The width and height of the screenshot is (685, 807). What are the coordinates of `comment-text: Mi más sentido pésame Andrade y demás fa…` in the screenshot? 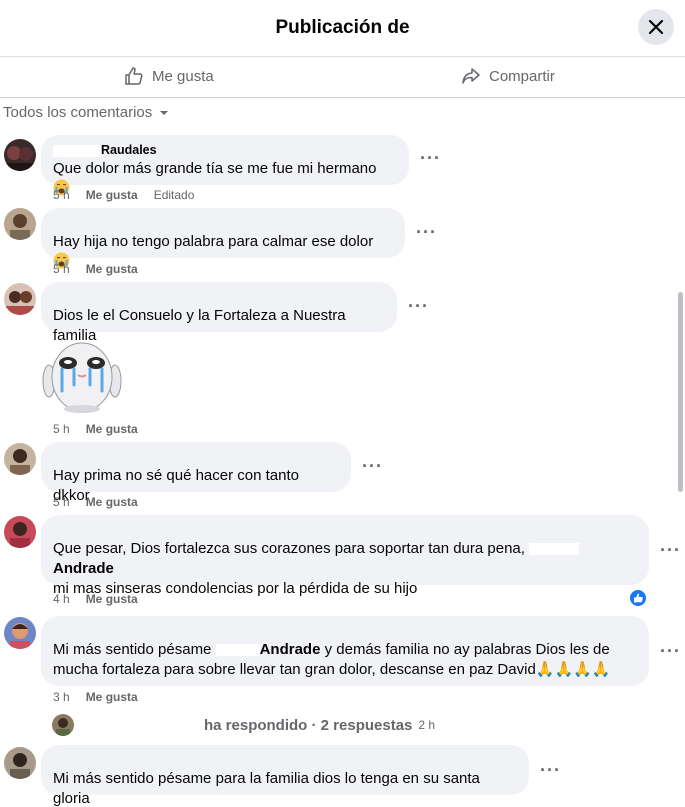 It's located at (332, 659).